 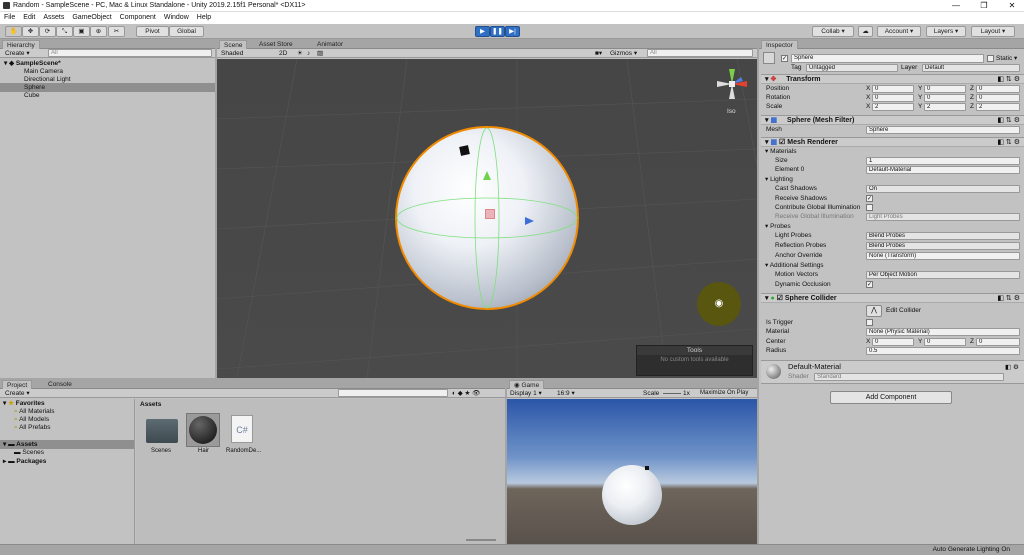 What do you see at coordinates (984, 6) in the screenshot?
I see `maximize-icon: ❐` at bounding box center [984, 6].